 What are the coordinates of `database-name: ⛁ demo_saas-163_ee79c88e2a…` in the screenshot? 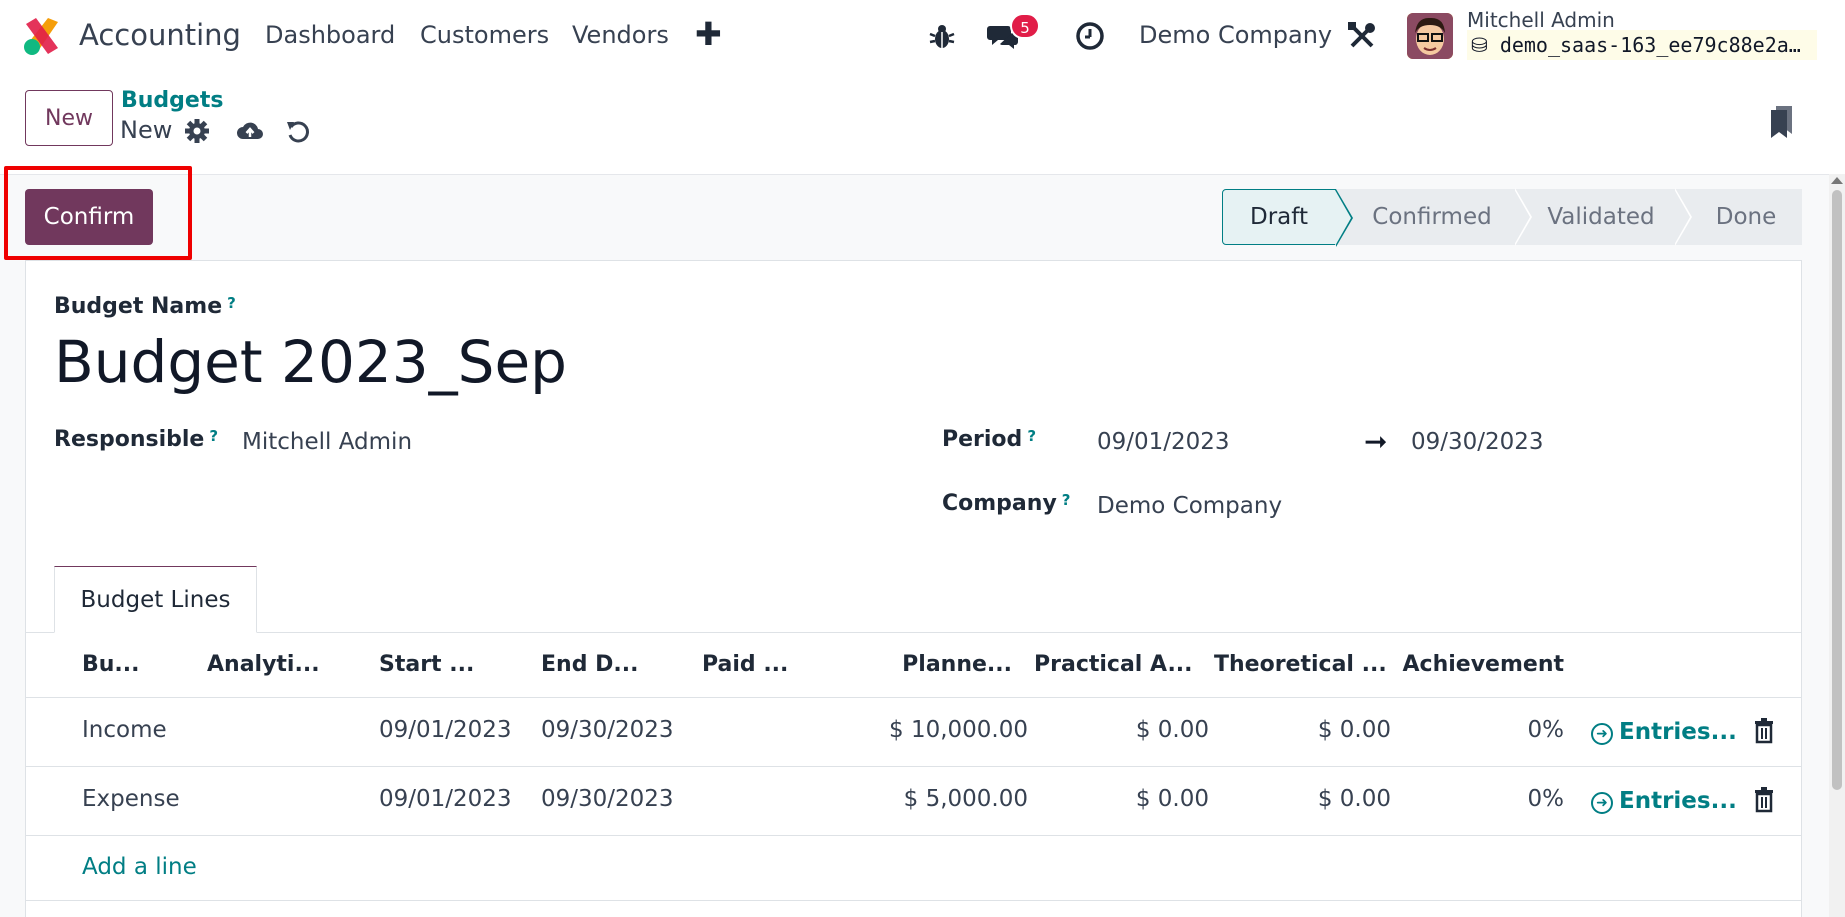 It's located at (1642, 45).